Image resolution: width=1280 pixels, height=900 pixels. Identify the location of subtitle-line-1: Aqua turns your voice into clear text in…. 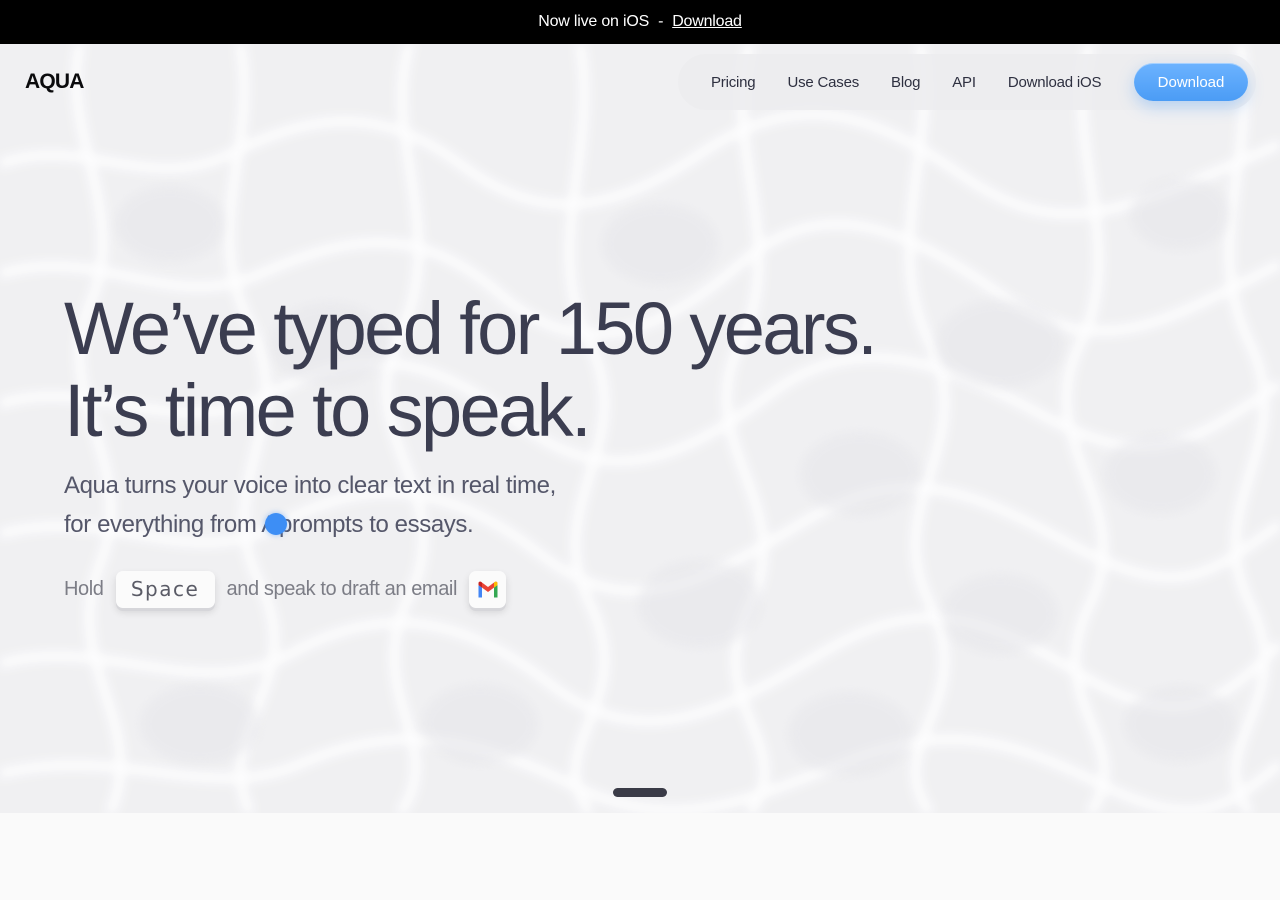
(310, 485).